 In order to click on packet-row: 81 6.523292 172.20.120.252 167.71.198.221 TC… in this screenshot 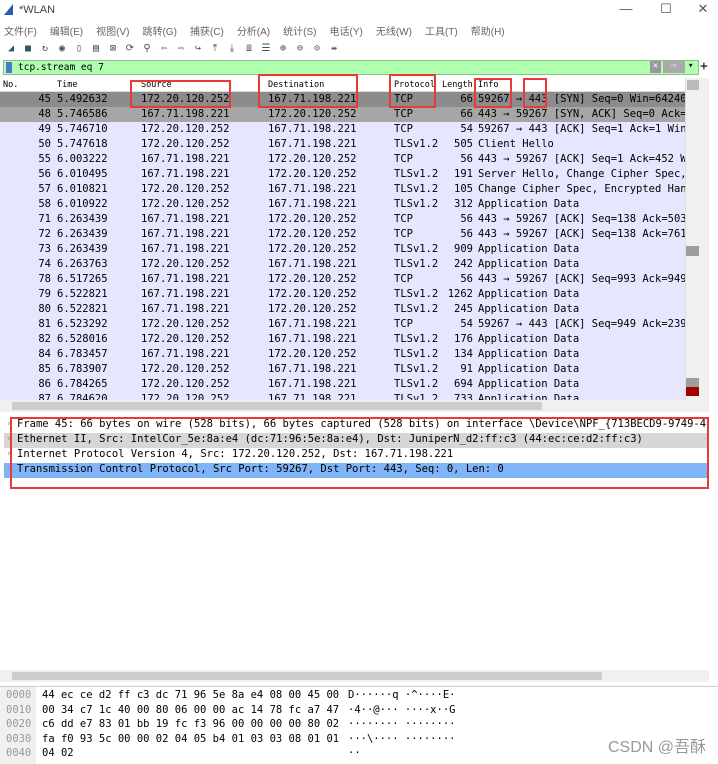, I will do `click(342, 324)`.